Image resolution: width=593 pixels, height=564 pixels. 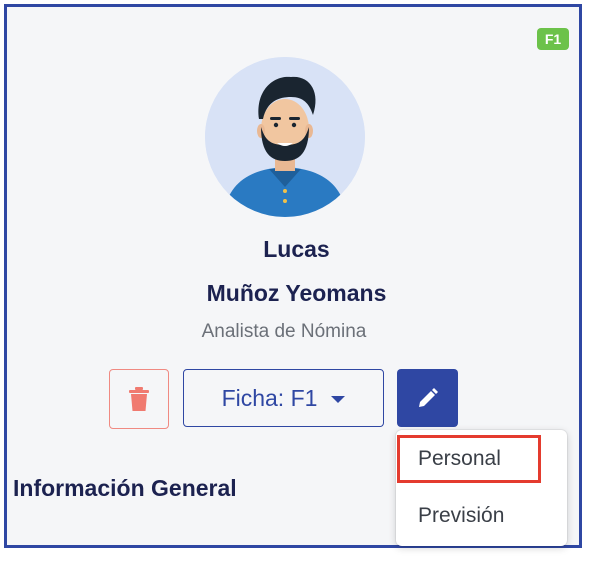 I want to click on employee-last-name: Muñoz Yeomans, so click(x=296, y=293).